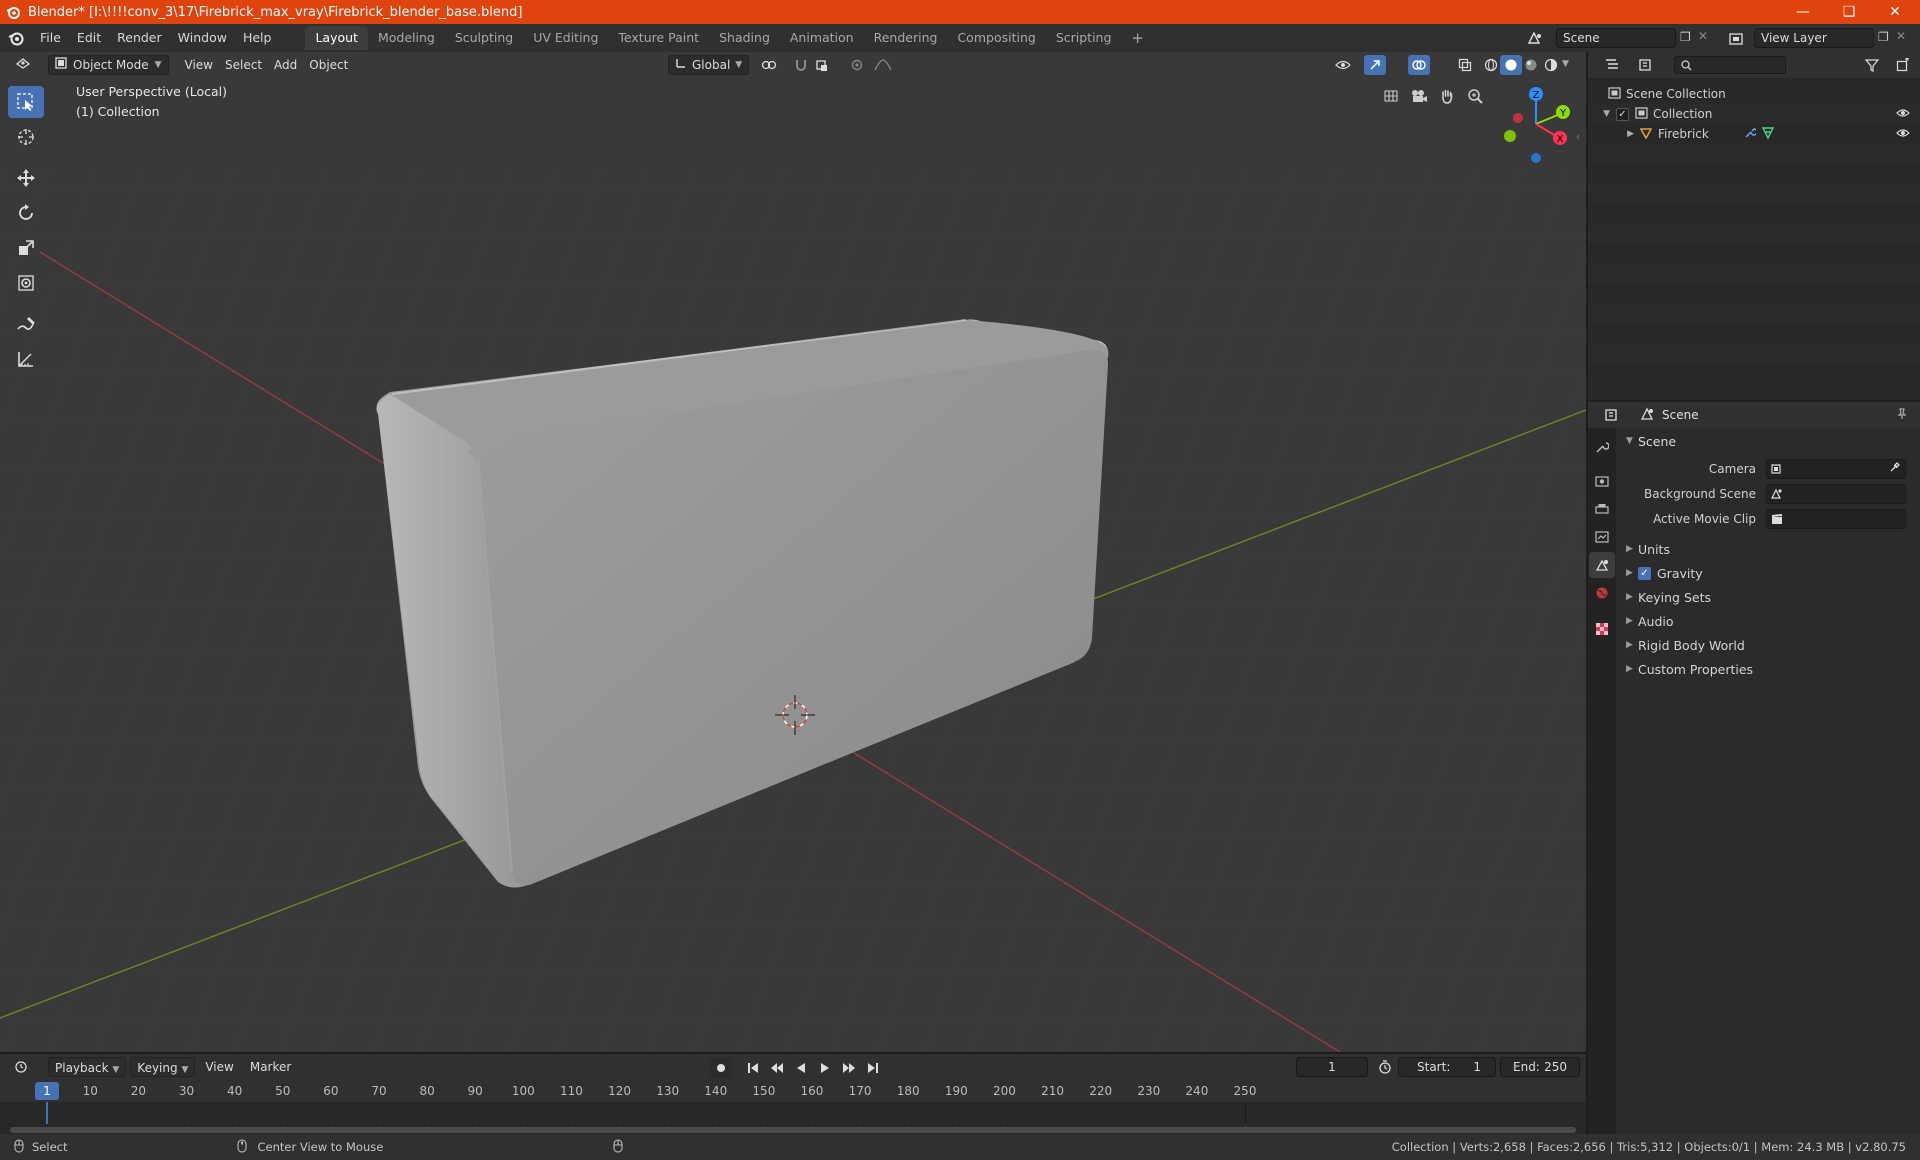 The height and width of the screenshot is (1160, 1920). Describe the element at coordinates (1551, 65) in the screenshot. I see `shading-rendered-icon` at that location.